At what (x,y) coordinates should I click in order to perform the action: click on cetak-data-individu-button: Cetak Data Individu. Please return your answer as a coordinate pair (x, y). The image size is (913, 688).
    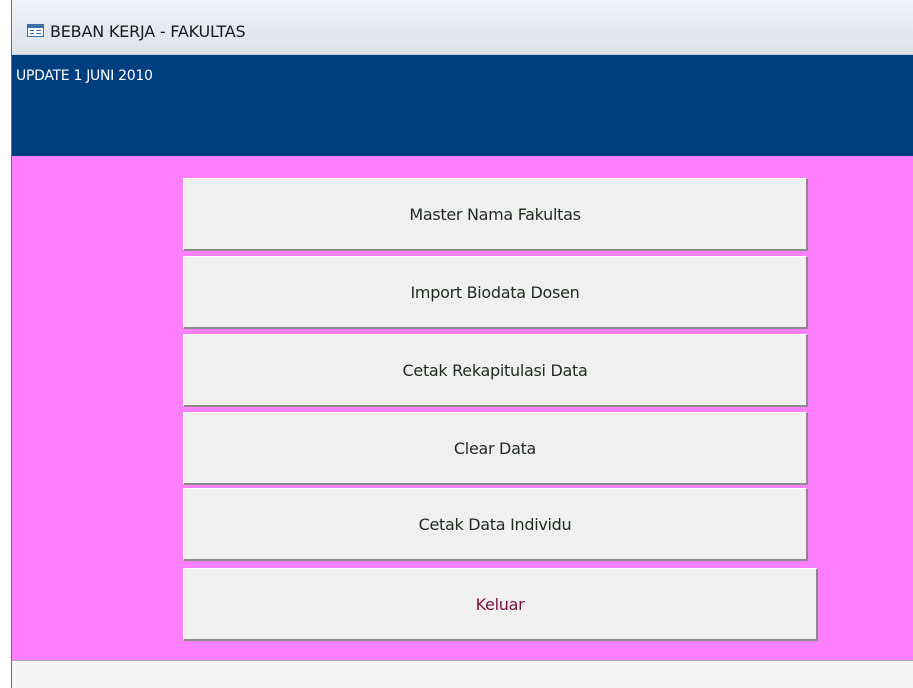
    Looking at the image, I should click on (495, 524).